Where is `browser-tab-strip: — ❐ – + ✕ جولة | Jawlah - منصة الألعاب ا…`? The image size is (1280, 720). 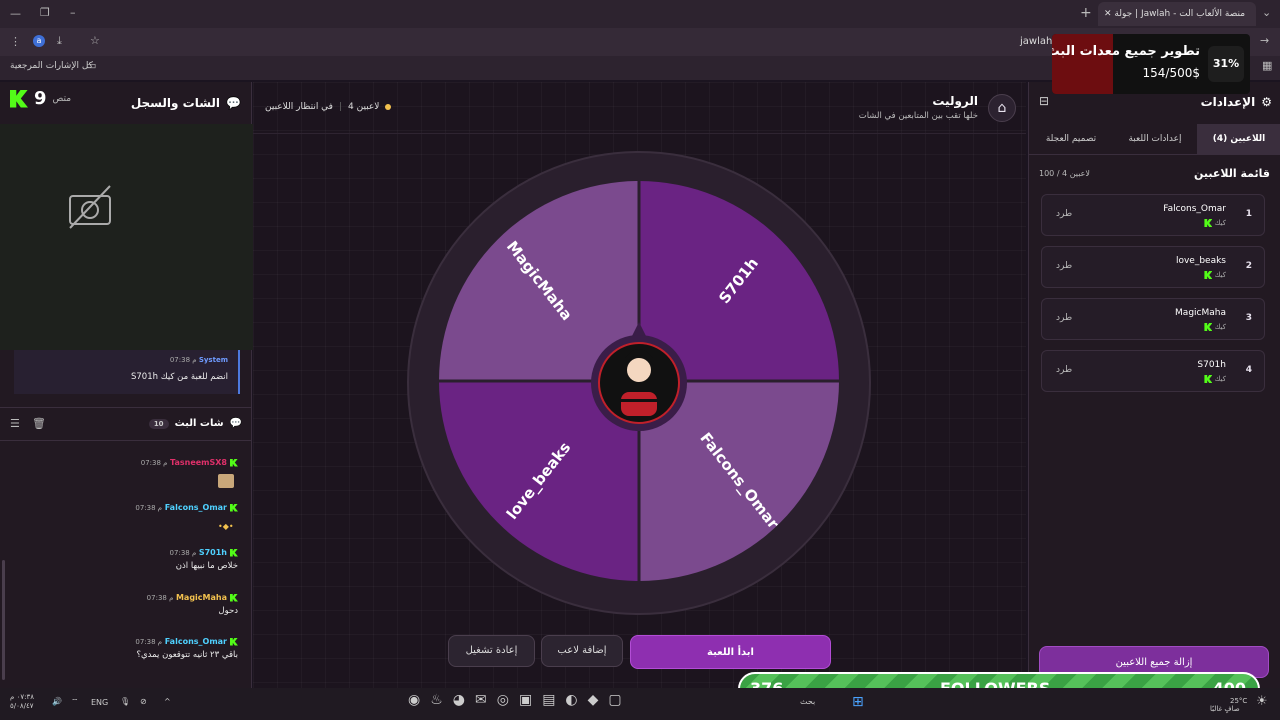
browser-tab-strip: — ❐ – + ✕ جولة | Jawlah - منصة الألعاب ا… is located at coordinates (640, 14).